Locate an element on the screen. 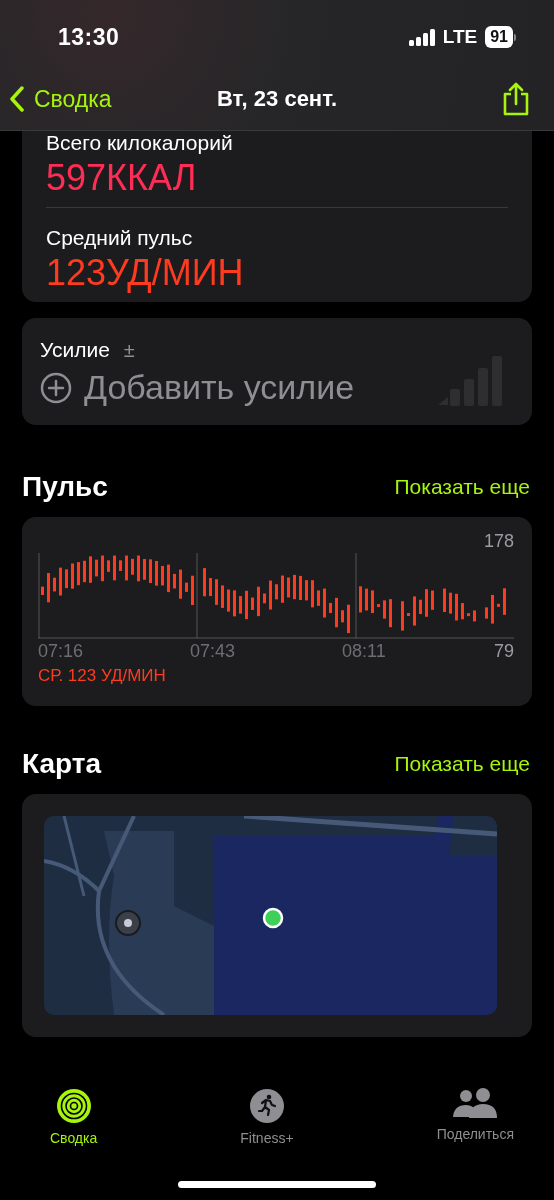  tab: Fitness+ is located at coordinates (267, 1117).